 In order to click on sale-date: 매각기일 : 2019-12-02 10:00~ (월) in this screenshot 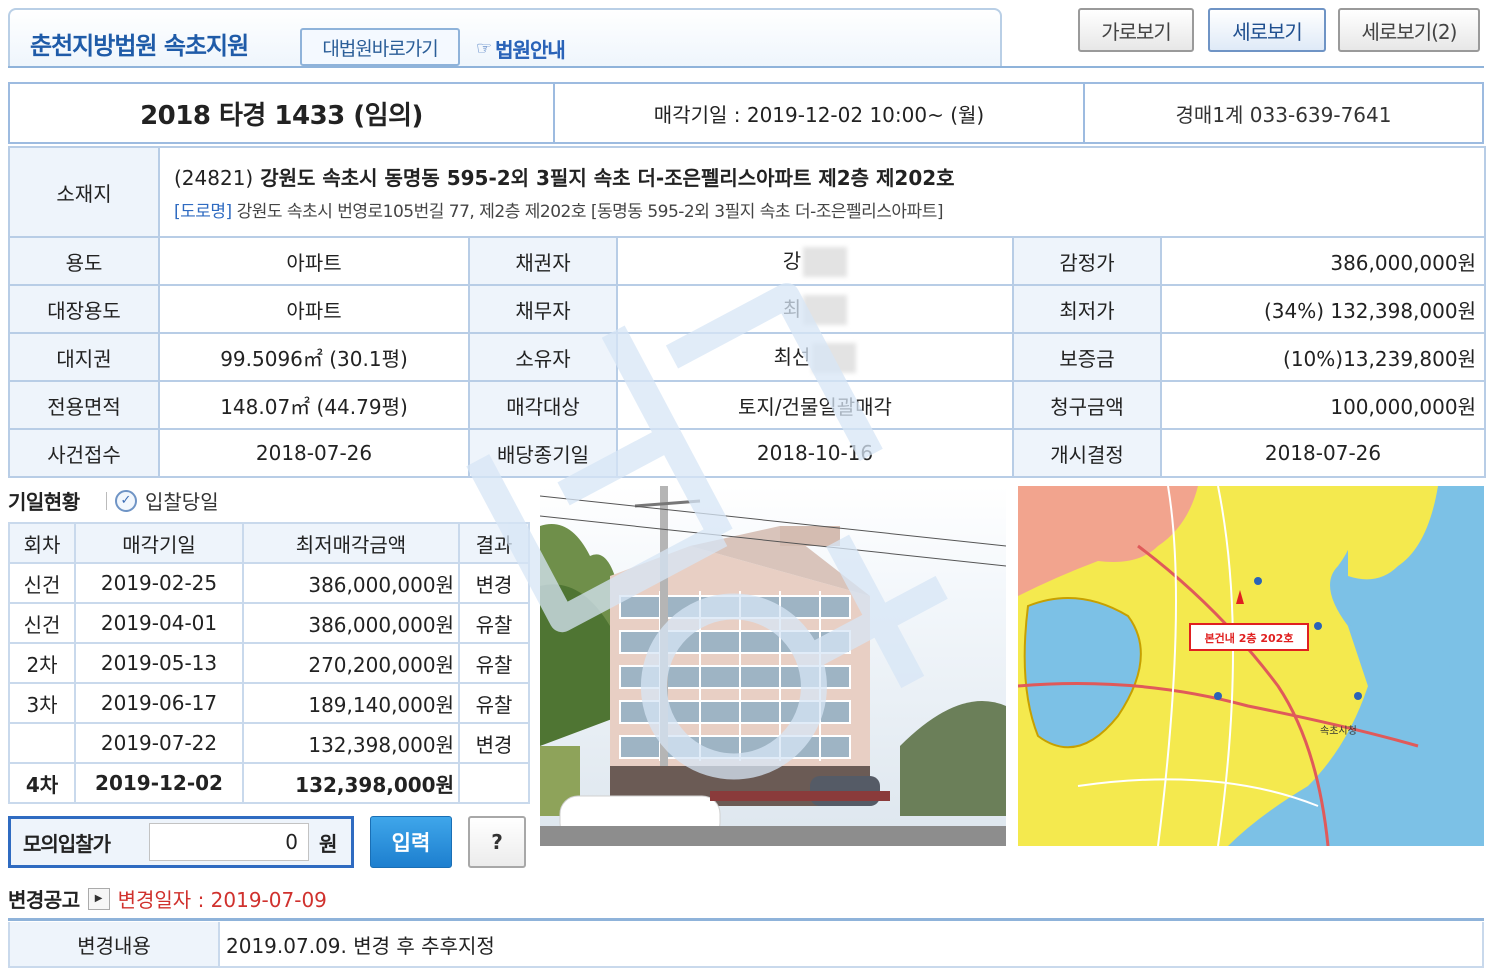, I will do `click(820, 113)`.